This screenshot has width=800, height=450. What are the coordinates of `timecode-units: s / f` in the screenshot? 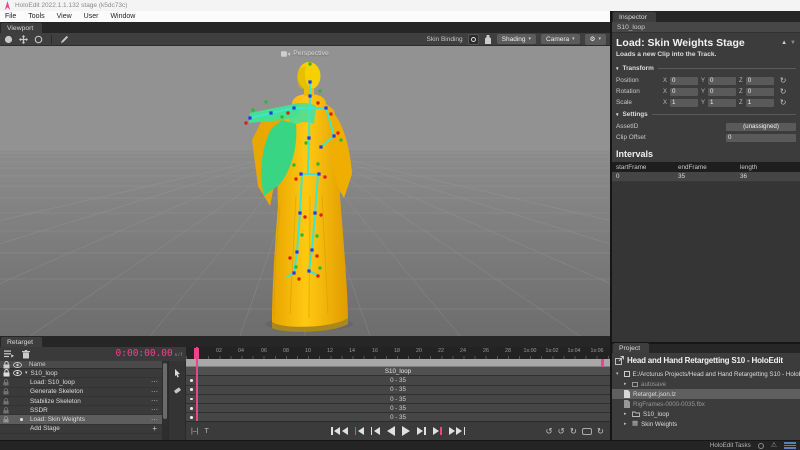 It's located at (178, 354).